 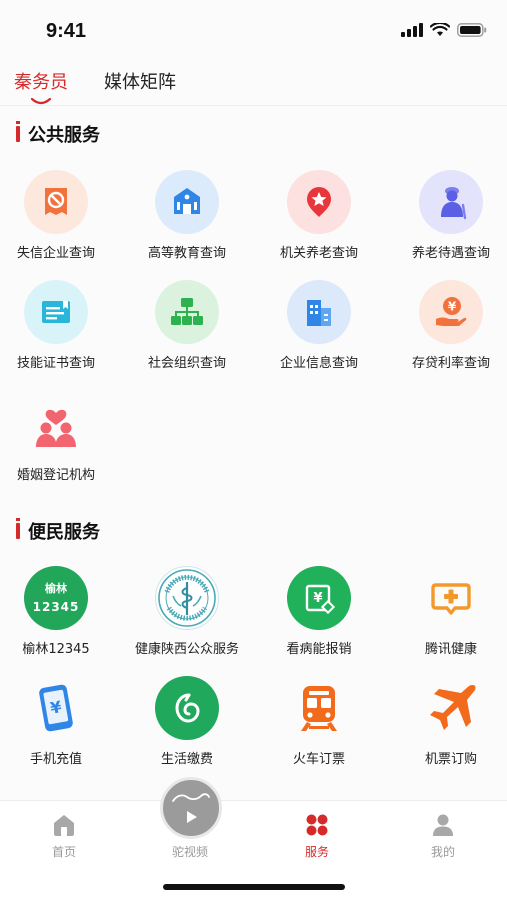 What do you see at coordinates (55, 253) in the screenshot?
I see `item-label: 失信企业查询` at bounding box center [55, 253].